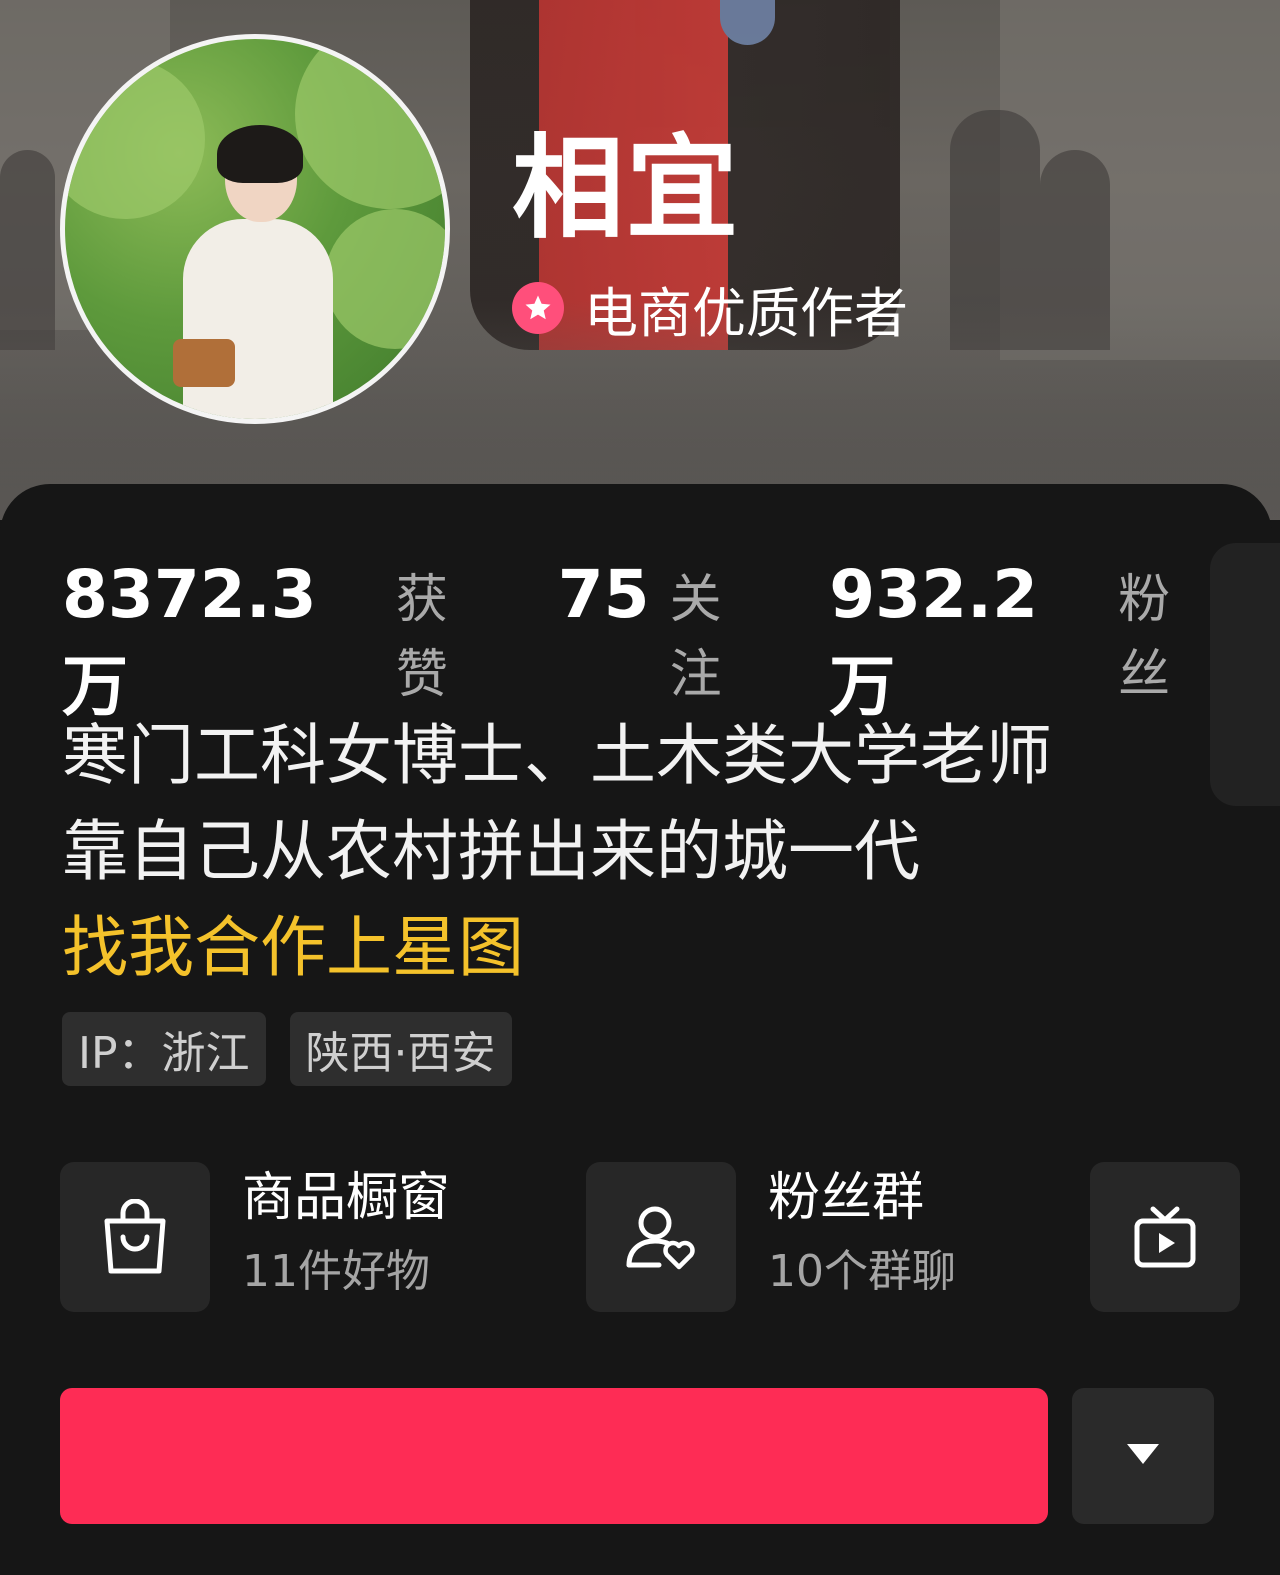 The height and width of the screenshot is (1575, 1280). What do you see at coordinates (603, 594) in the screenshot?
I see `stat-following-value: 75` at bounding box center [603, 594].